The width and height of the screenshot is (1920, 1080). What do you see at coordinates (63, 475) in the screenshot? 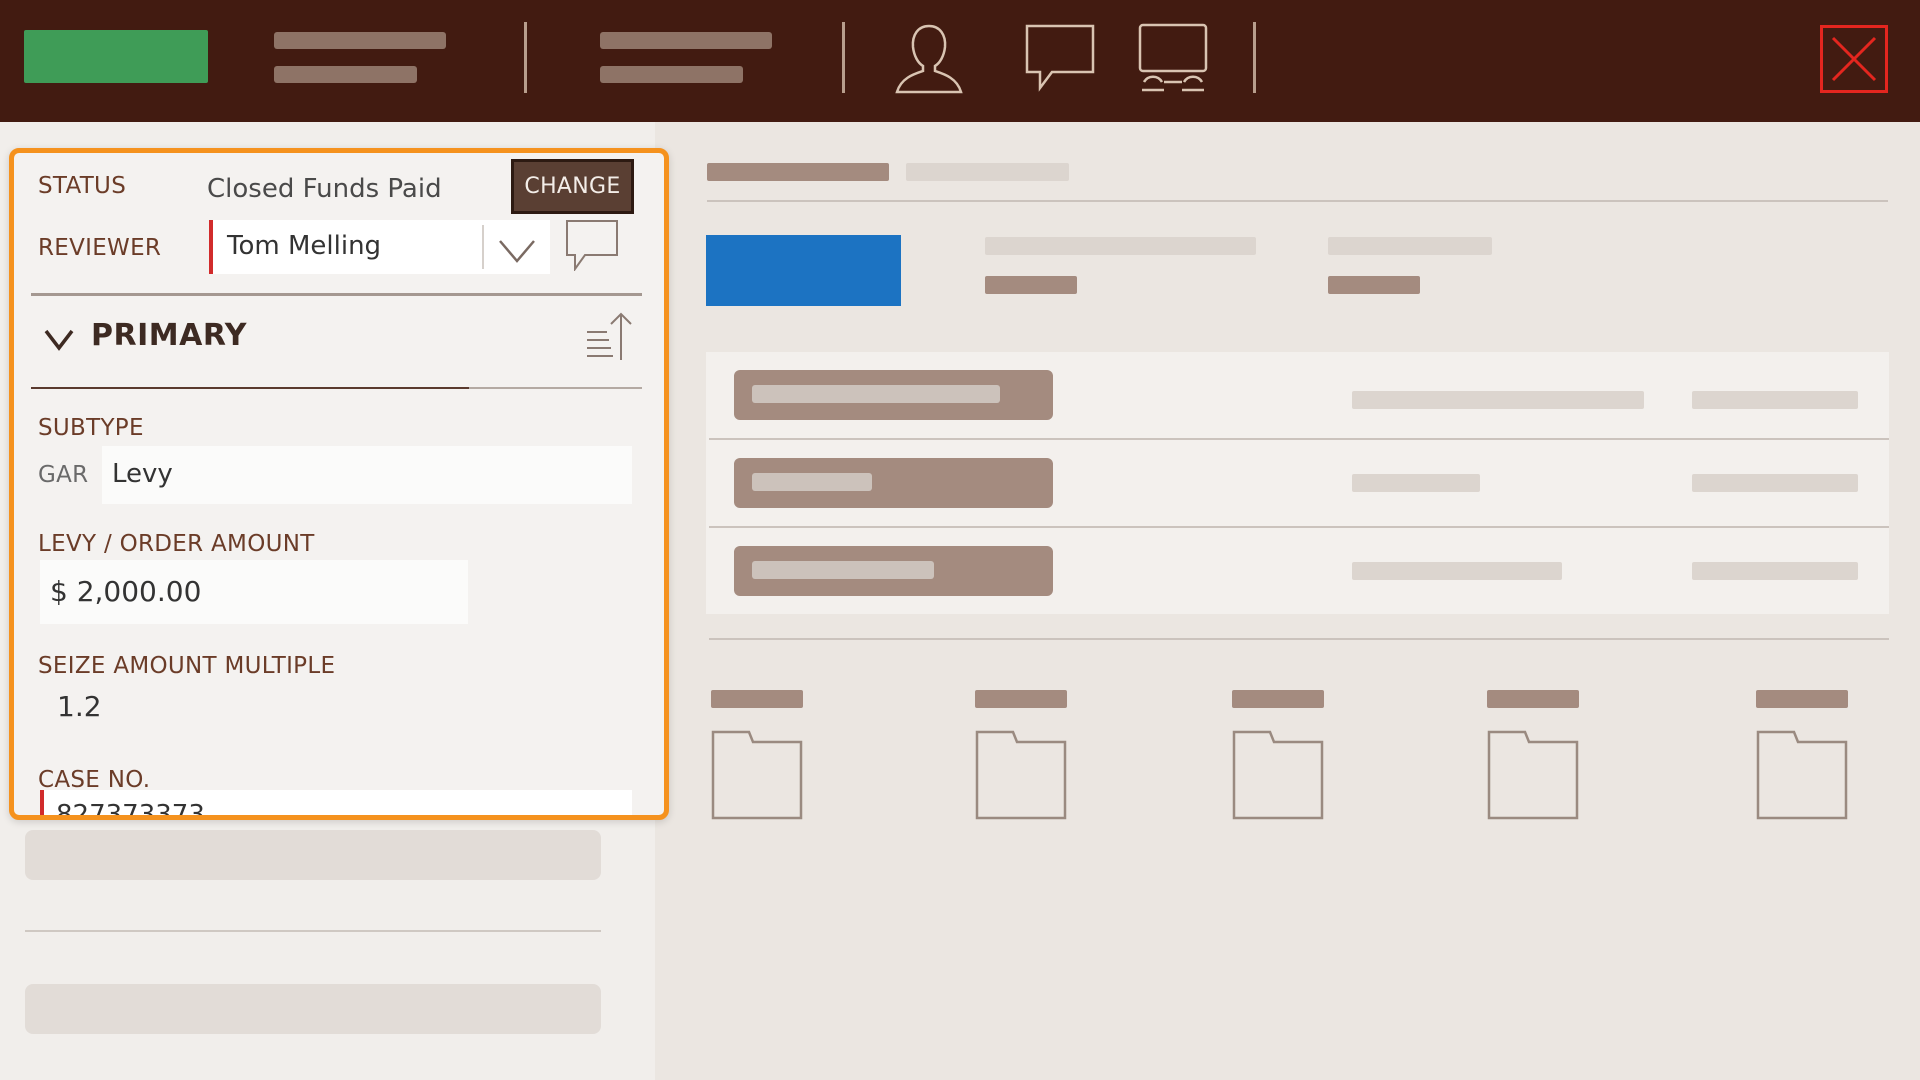
I see `subtype-code: GAR` at bounding box center [63, 475].